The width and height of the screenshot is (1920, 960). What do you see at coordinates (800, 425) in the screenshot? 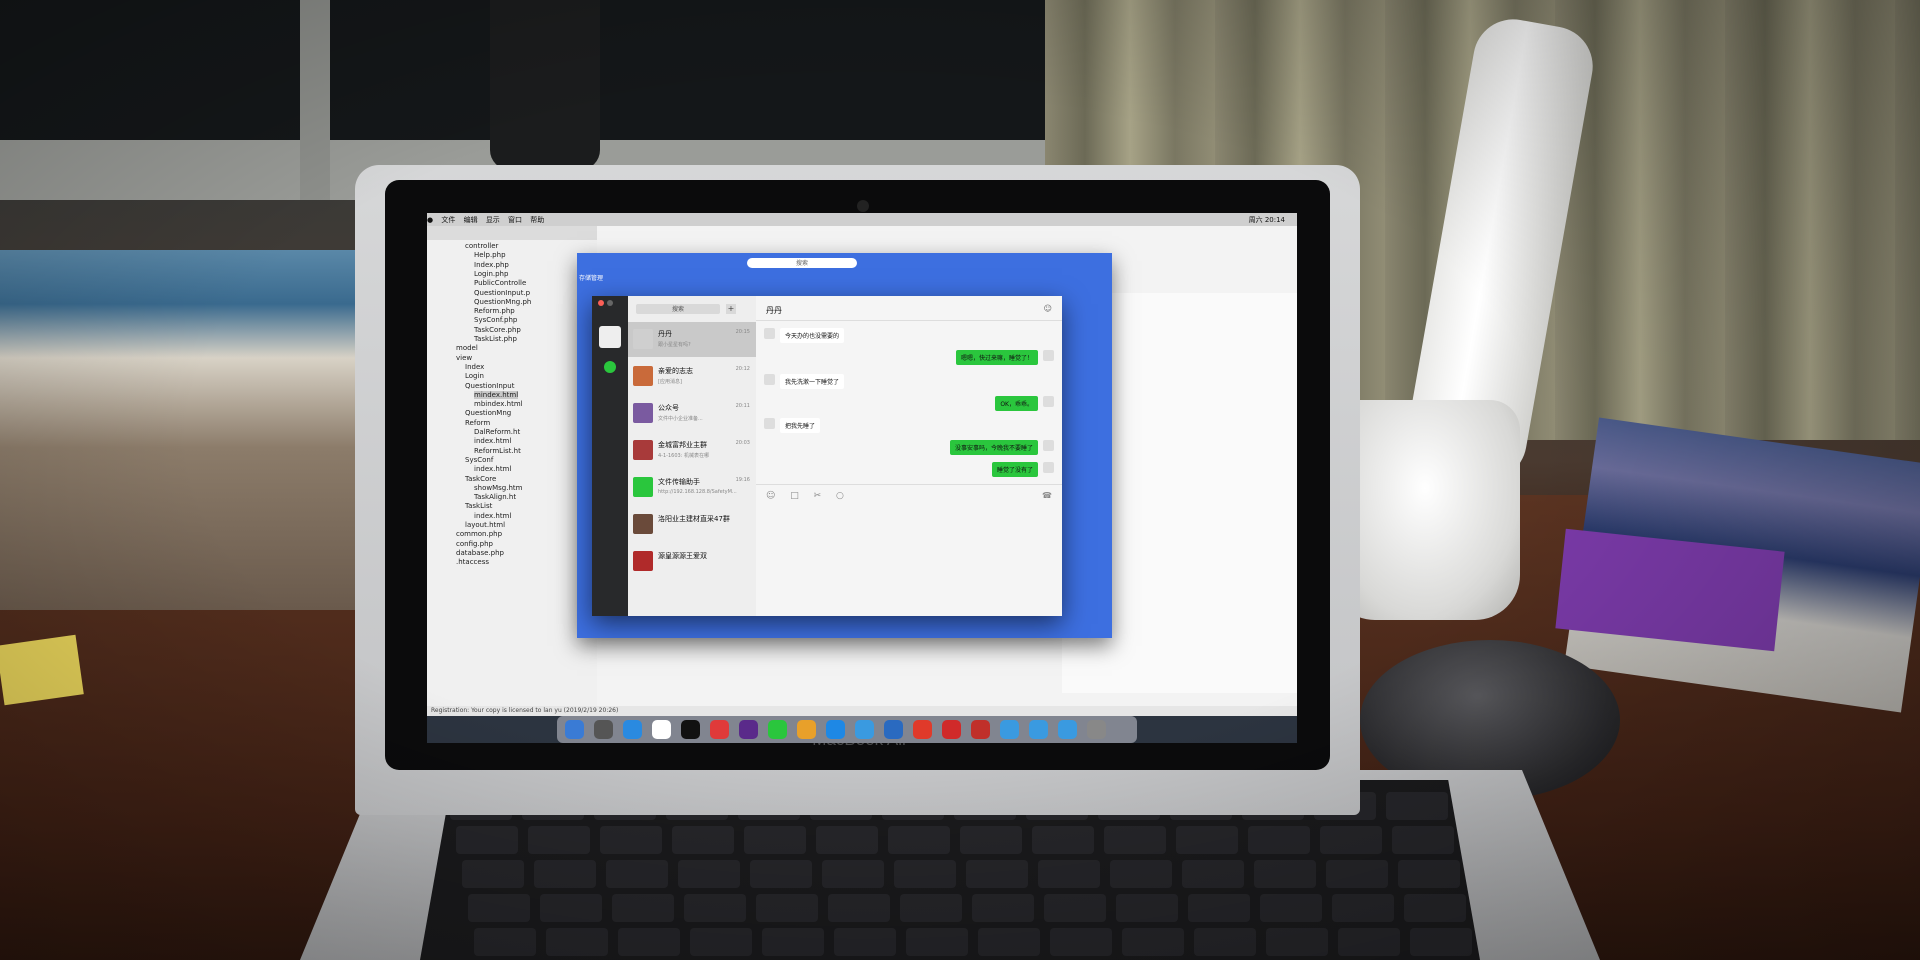
I see `received-message: 把我先睡了` at bounding box center [800, 425].